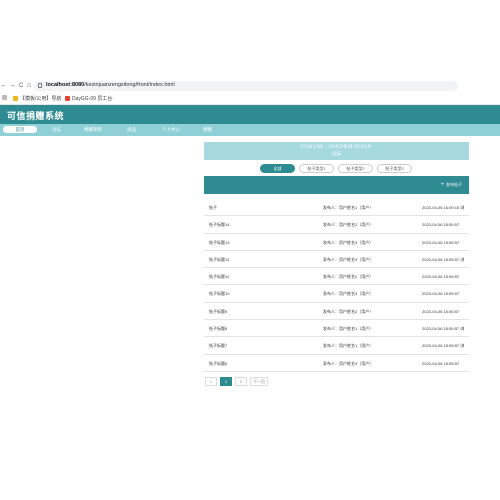 This screenshot has width=500, height=500. I want to click on prev-page-button: <, so click(211, 381).